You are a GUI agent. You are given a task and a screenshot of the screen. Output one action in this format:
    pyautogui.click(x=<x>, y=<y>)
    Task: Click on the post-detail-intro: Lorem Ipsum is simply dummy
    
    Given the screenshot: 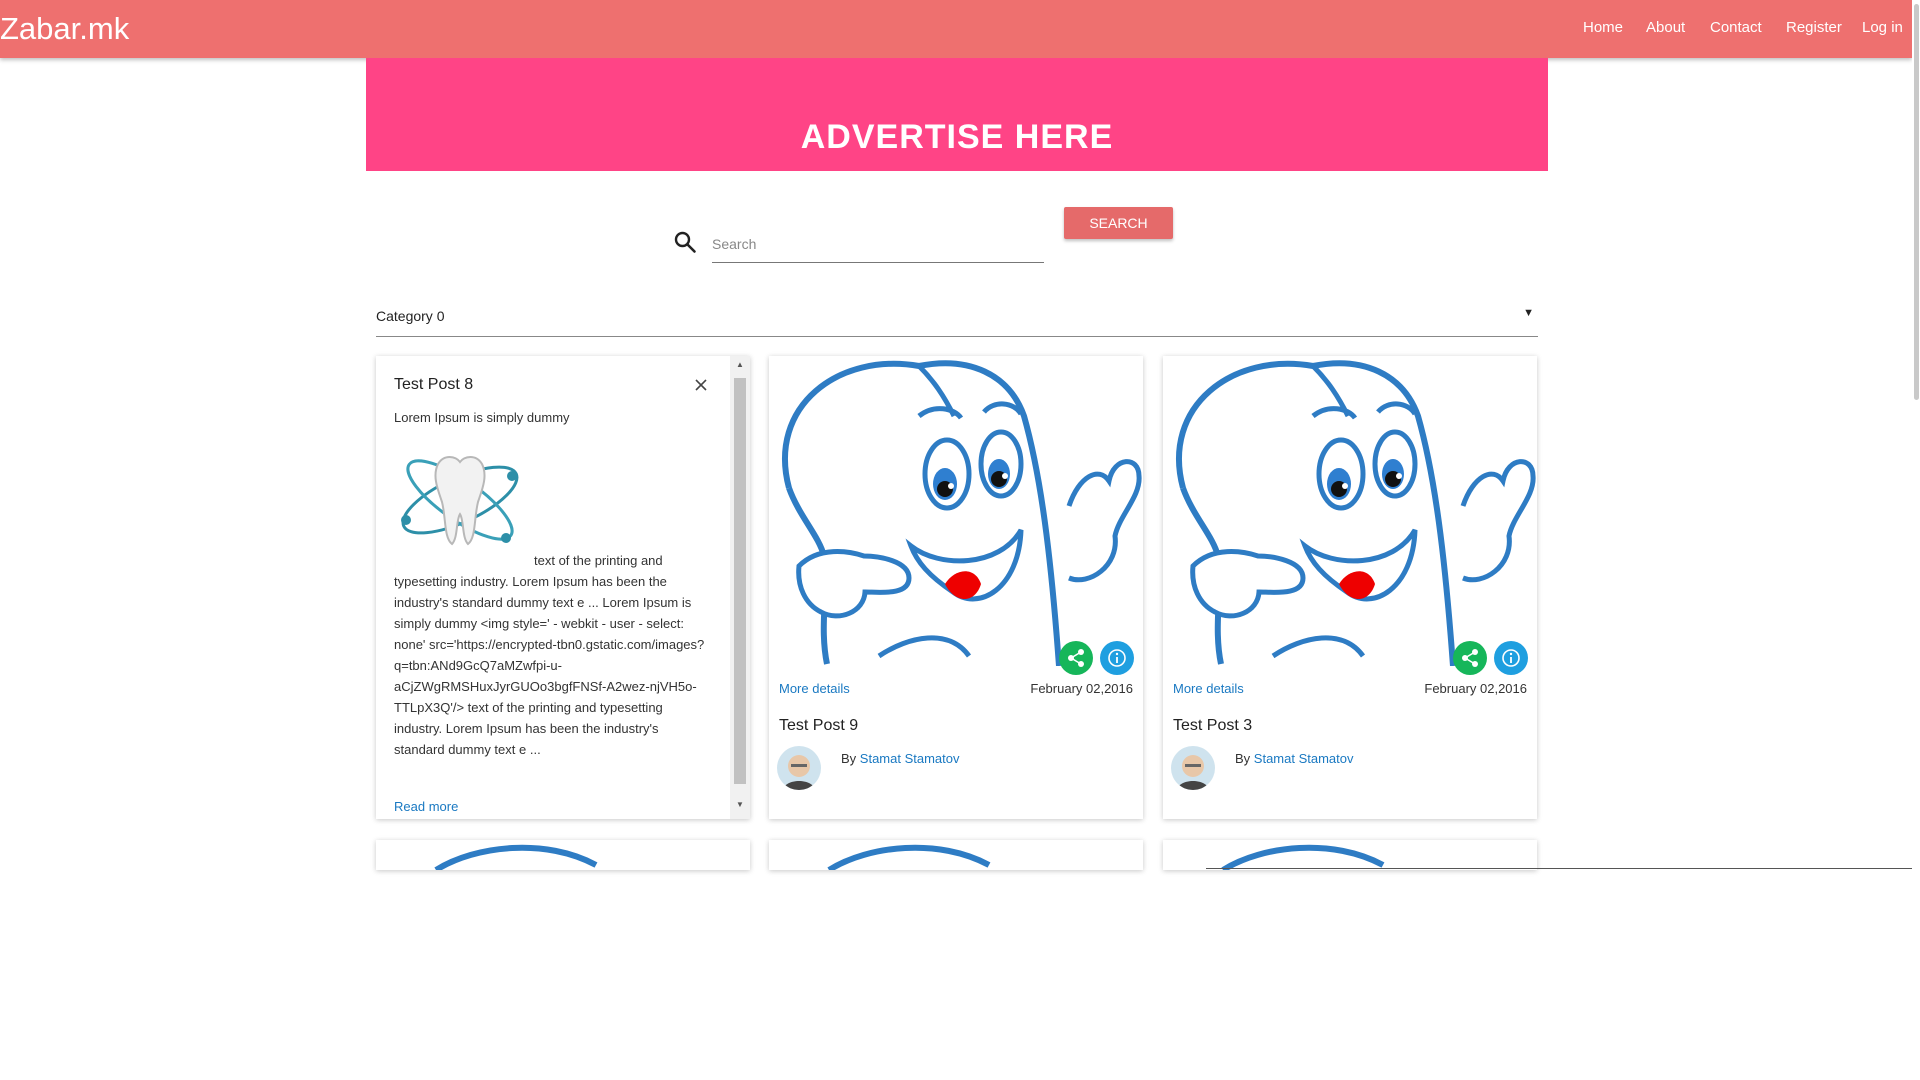 What is the action you would take?
    pyautogui.click(x=482, y=417)
    